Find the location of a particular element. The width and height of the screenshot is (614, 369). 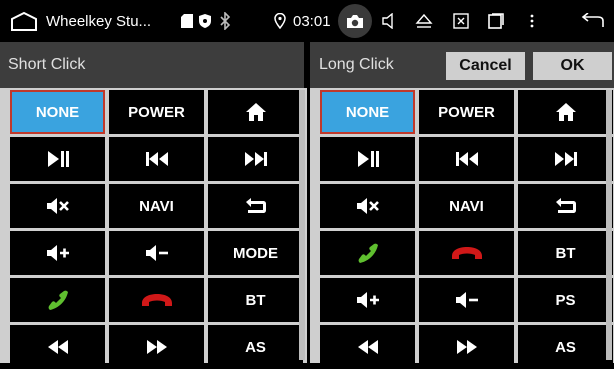

long-key-previous-track is located at coordinates (466, 159).